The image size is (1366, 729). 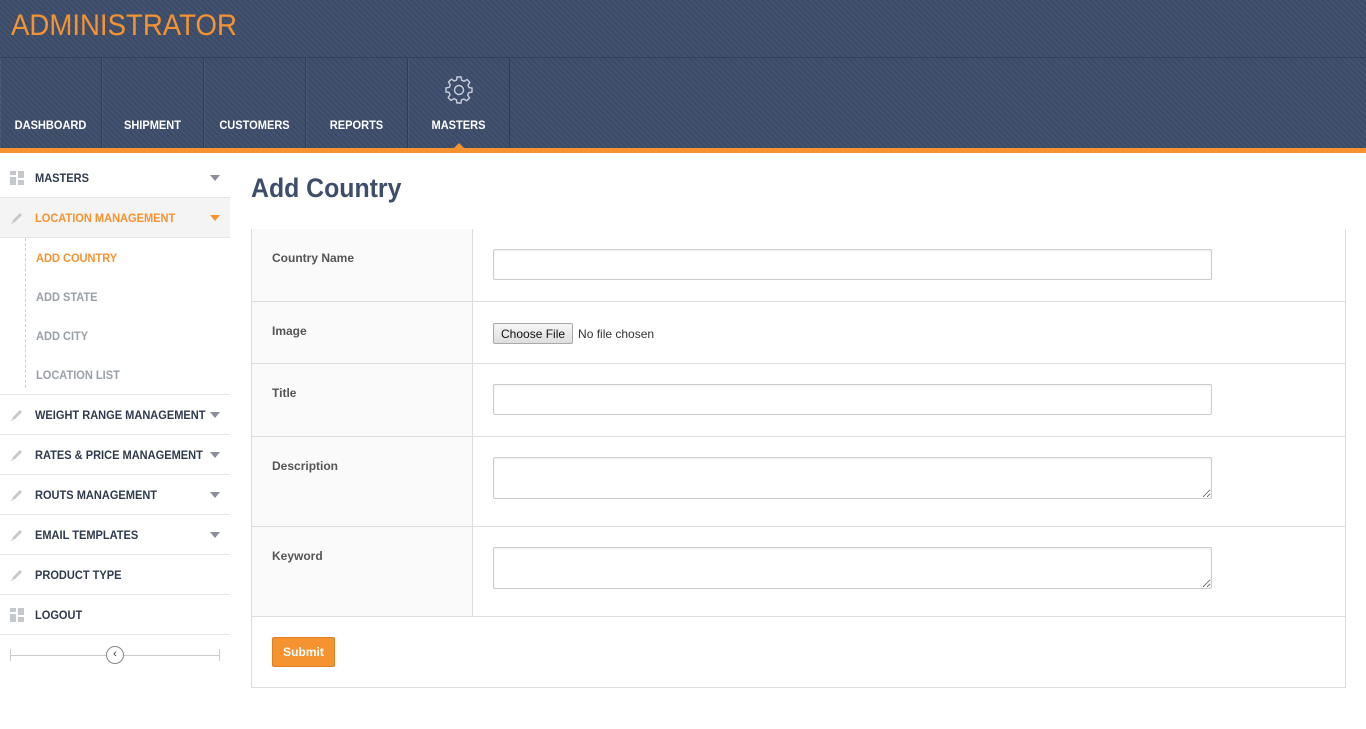 What do you see at coordinates (62, 335) in the screenshot?
I see `submenu-label: ADD CITY` at bounding box center [62, 335].